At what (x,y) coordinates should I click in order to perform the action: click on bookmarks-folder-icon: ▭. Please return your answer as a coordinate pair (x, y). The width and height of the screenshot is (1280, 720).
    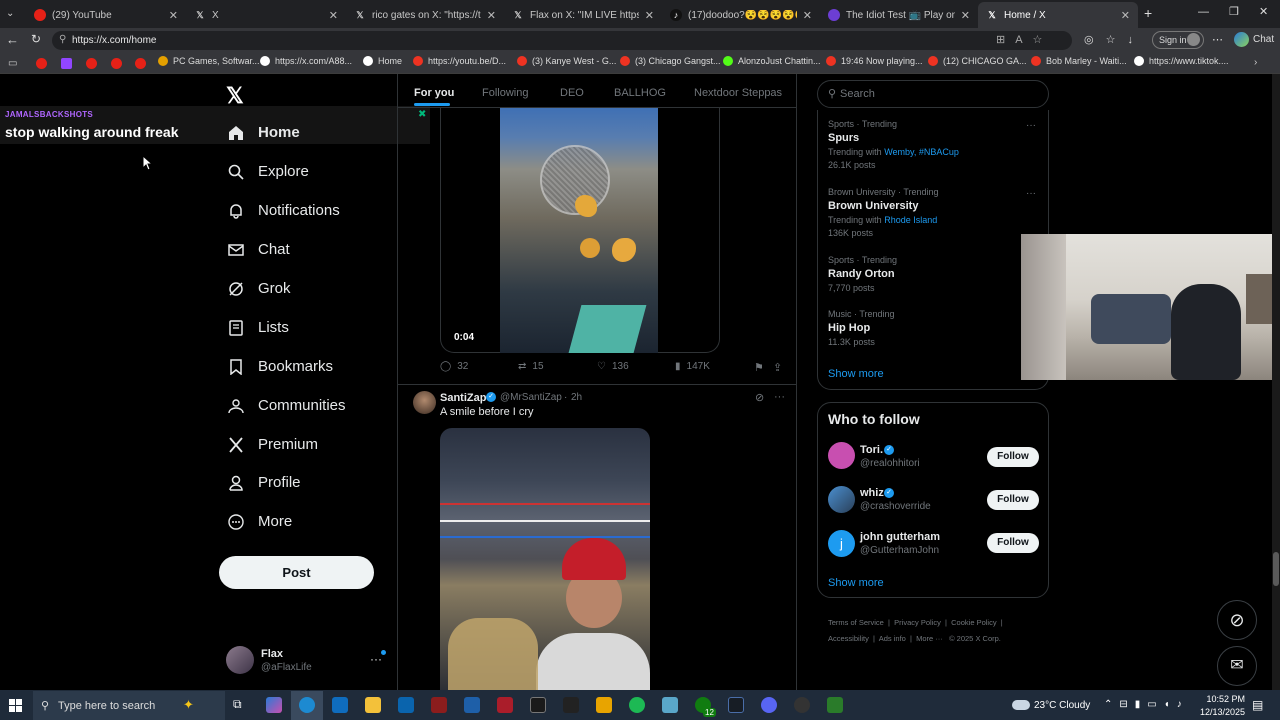
    Looking at the image, I should click on (12, 63).